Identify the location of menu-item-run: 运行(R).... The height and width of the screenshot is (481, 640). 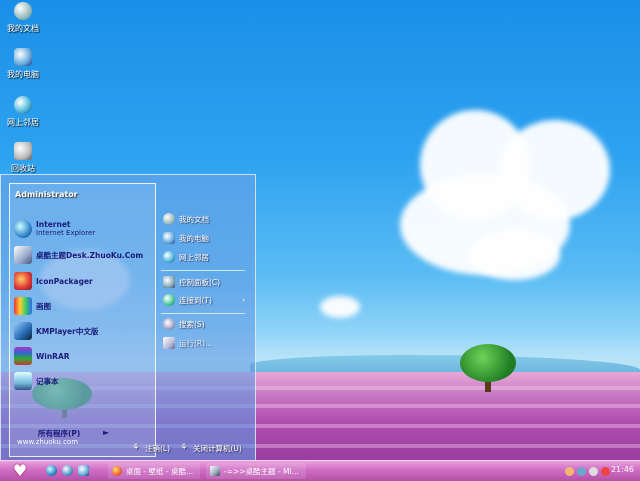
(205, 343).